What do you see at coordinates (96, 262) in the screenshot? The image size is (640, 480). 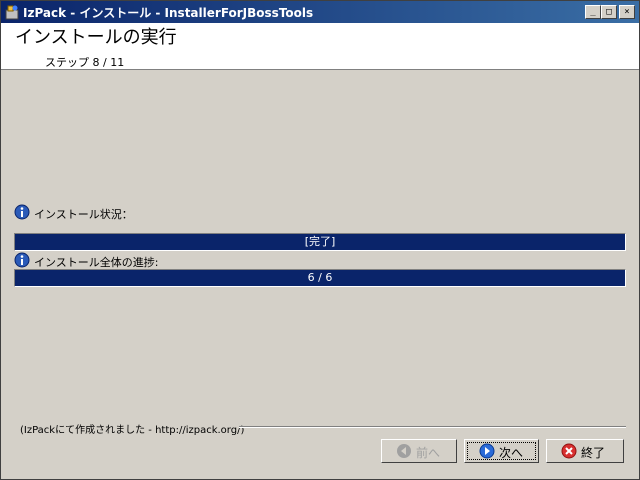 I see `overall-progress-label: インストール全体の進捗:` at bounding box center [96, 262].